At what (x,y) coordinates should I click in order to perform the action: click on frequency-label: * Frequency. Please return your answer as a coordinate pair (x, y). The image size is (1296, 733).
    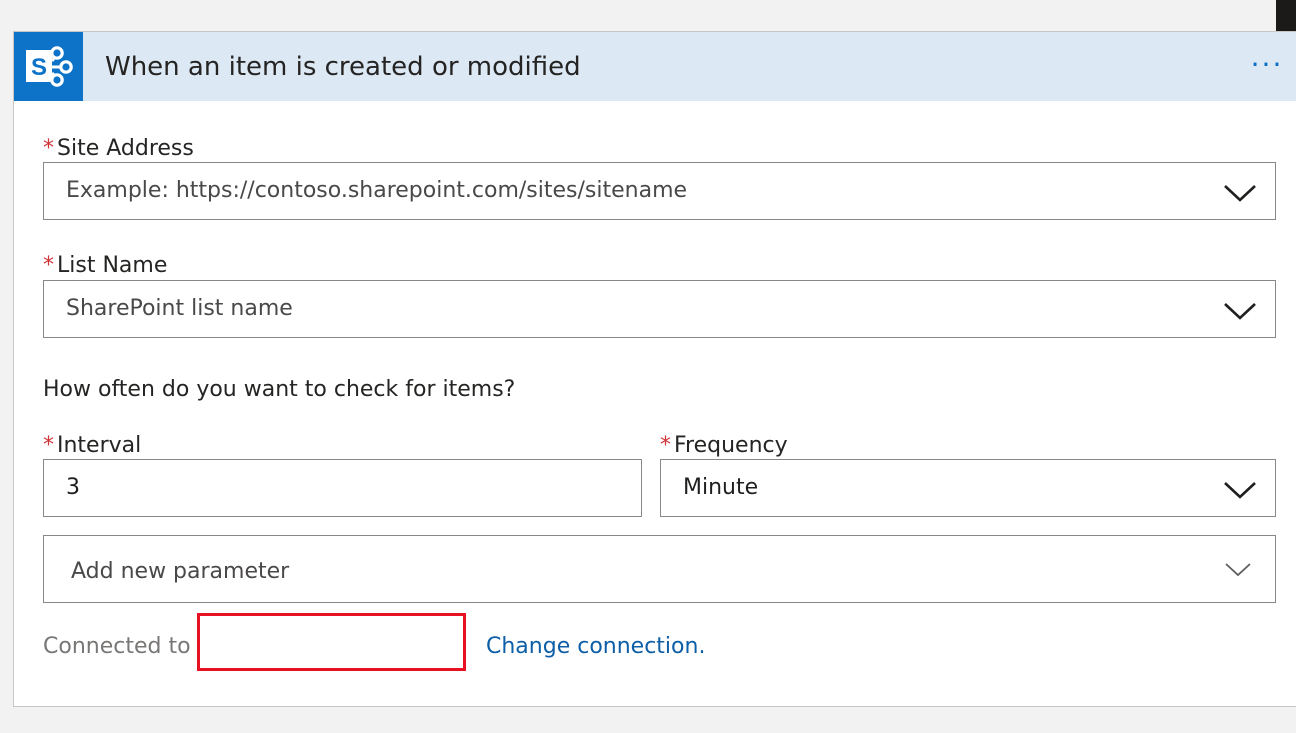
    Looking at the image, I should click on (724, 446).